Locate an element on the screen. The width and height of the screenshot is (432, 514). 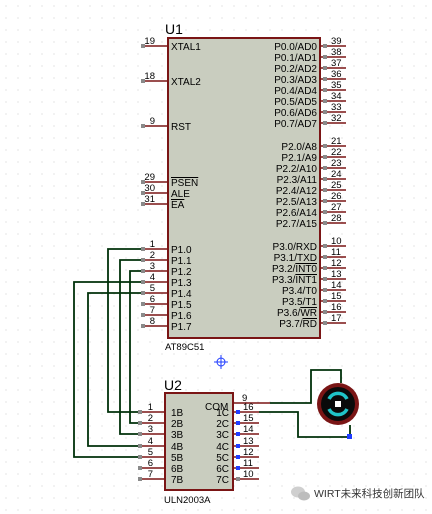
u1-pin-label: P2.4/A12 is located at coordinates (297, 191).